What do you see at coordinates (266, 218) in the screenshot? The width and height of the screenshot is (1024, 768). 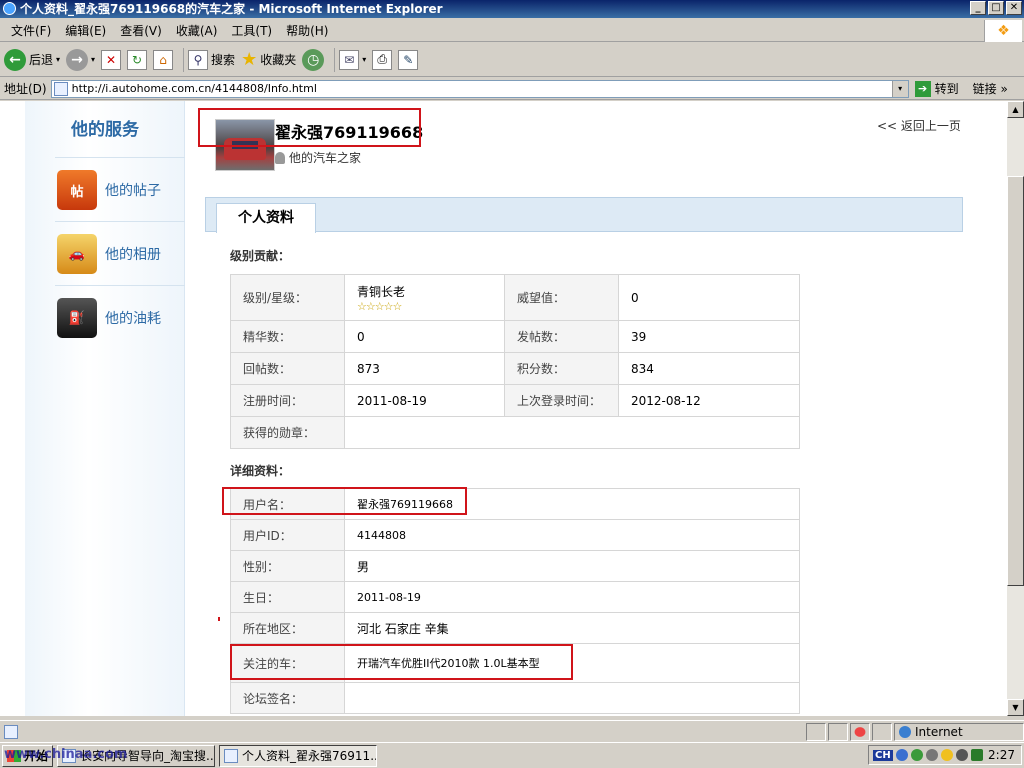 I see `tab-profile: 个人资料` at bounding box center [266, 218].